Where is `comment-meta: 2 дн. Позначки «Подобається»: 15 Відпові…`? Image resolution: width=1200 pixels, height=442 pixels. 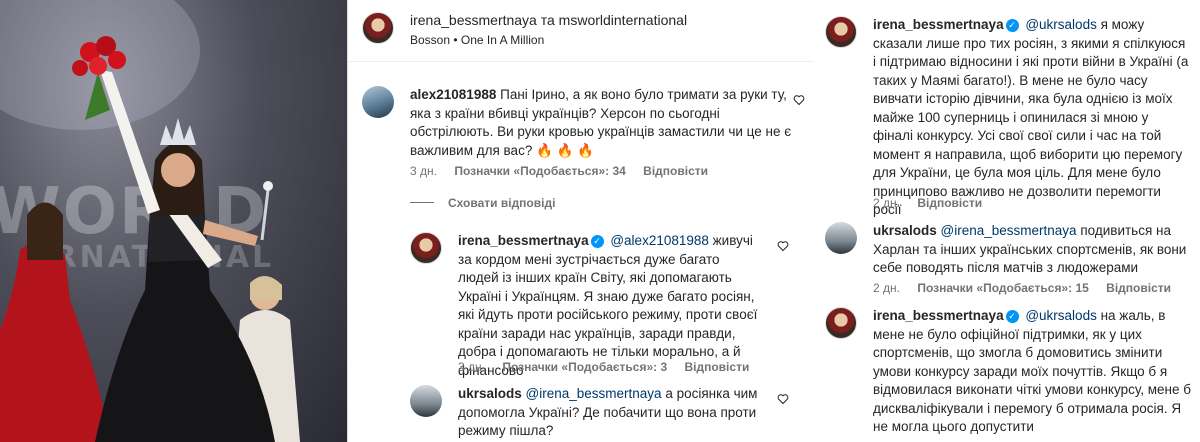
comment-meta: 2 дн. Позначки «Подобається»: 15 Відпові… is located at coordinates (1029, 288).